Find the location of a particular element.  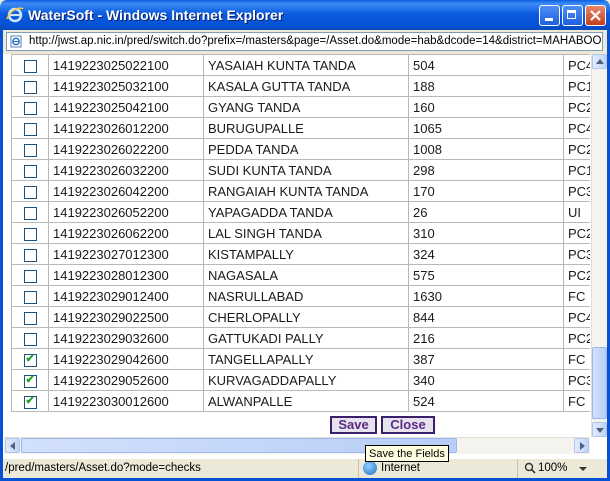

vertical-scrollbar is located at coordinates (599, 245).